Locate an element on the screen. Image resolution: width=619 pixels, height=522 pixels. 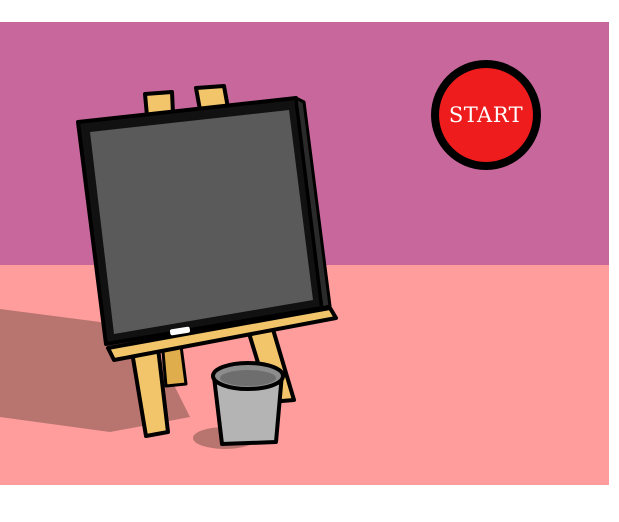
bucket-inside is located at coordinates (248, 378).